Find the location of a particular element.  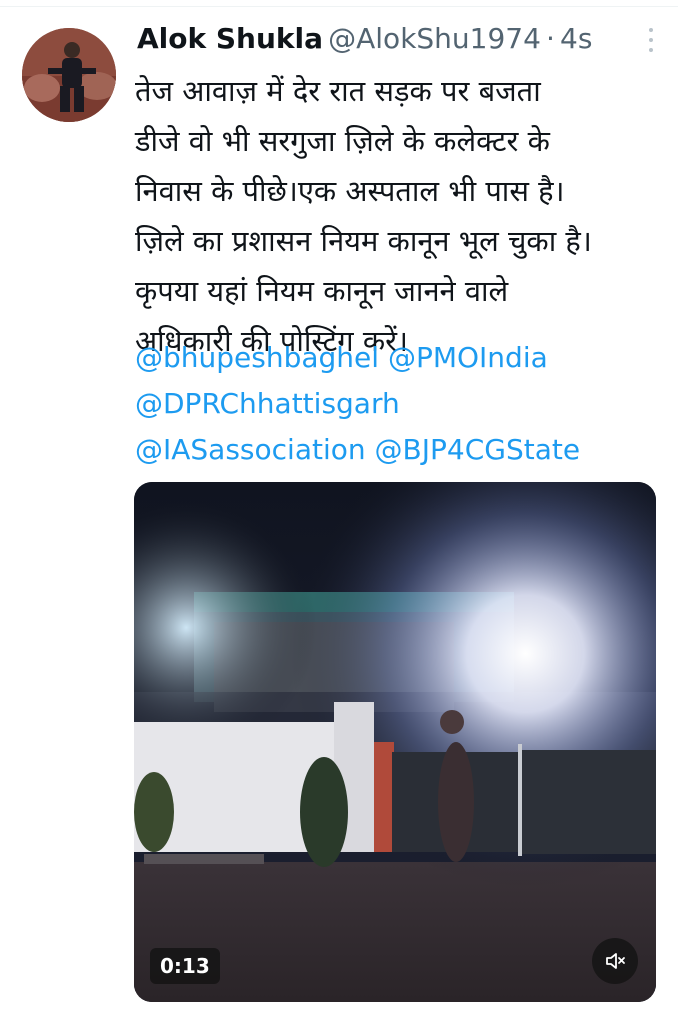

tweet-header: Alok Shukla @AlokShu1974 · 4s is located at coordinates (397, 42).